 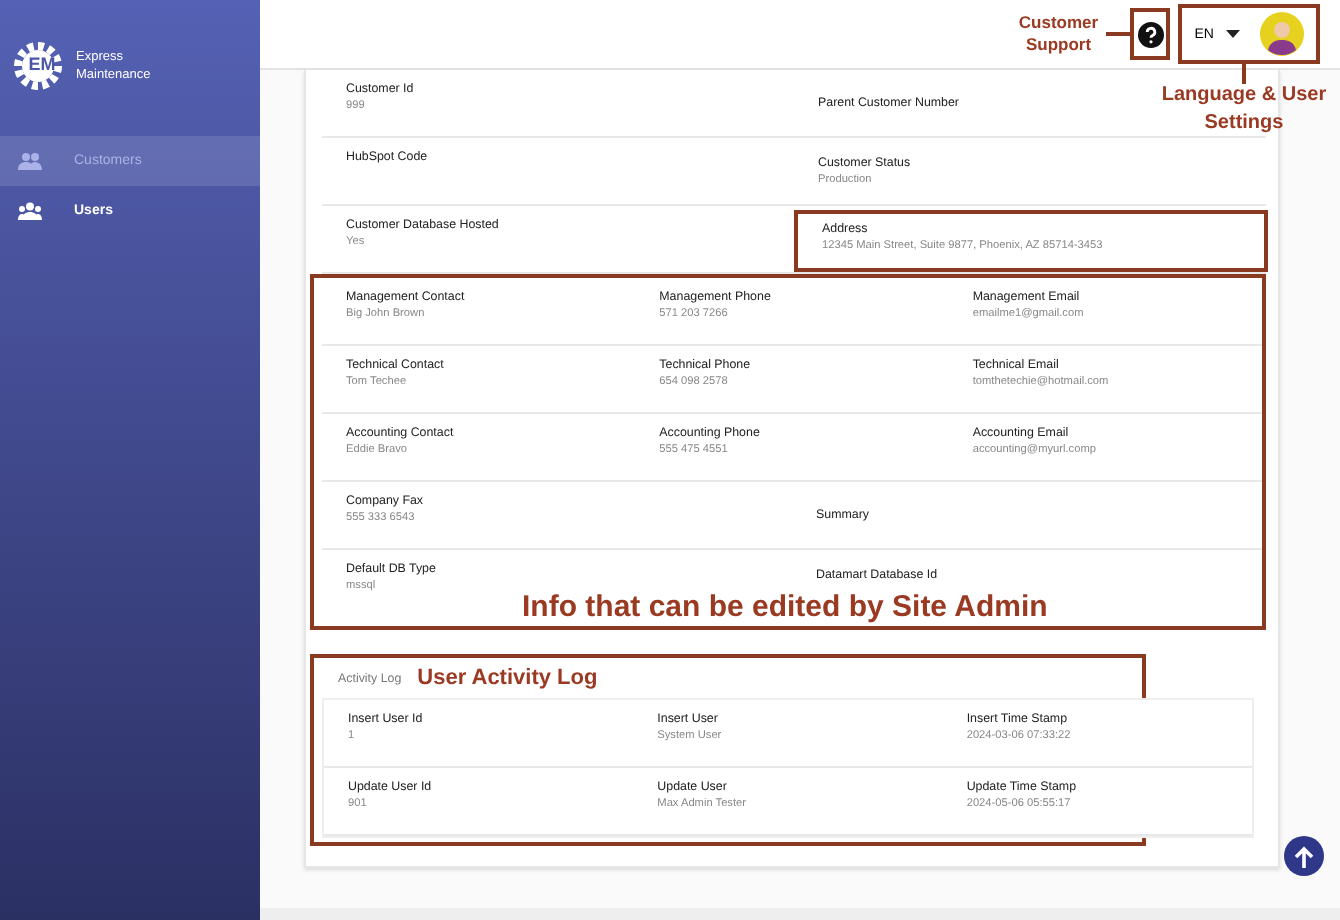 I want to click on people-icon, so click(x=30, y=161).